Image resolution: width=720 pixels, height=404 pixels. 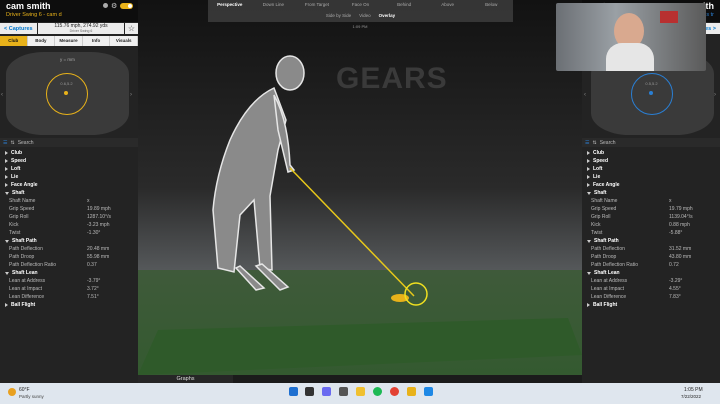 I want to click on metric-row: Grip Speed 19.89 mph, so click(x=69, y=209).